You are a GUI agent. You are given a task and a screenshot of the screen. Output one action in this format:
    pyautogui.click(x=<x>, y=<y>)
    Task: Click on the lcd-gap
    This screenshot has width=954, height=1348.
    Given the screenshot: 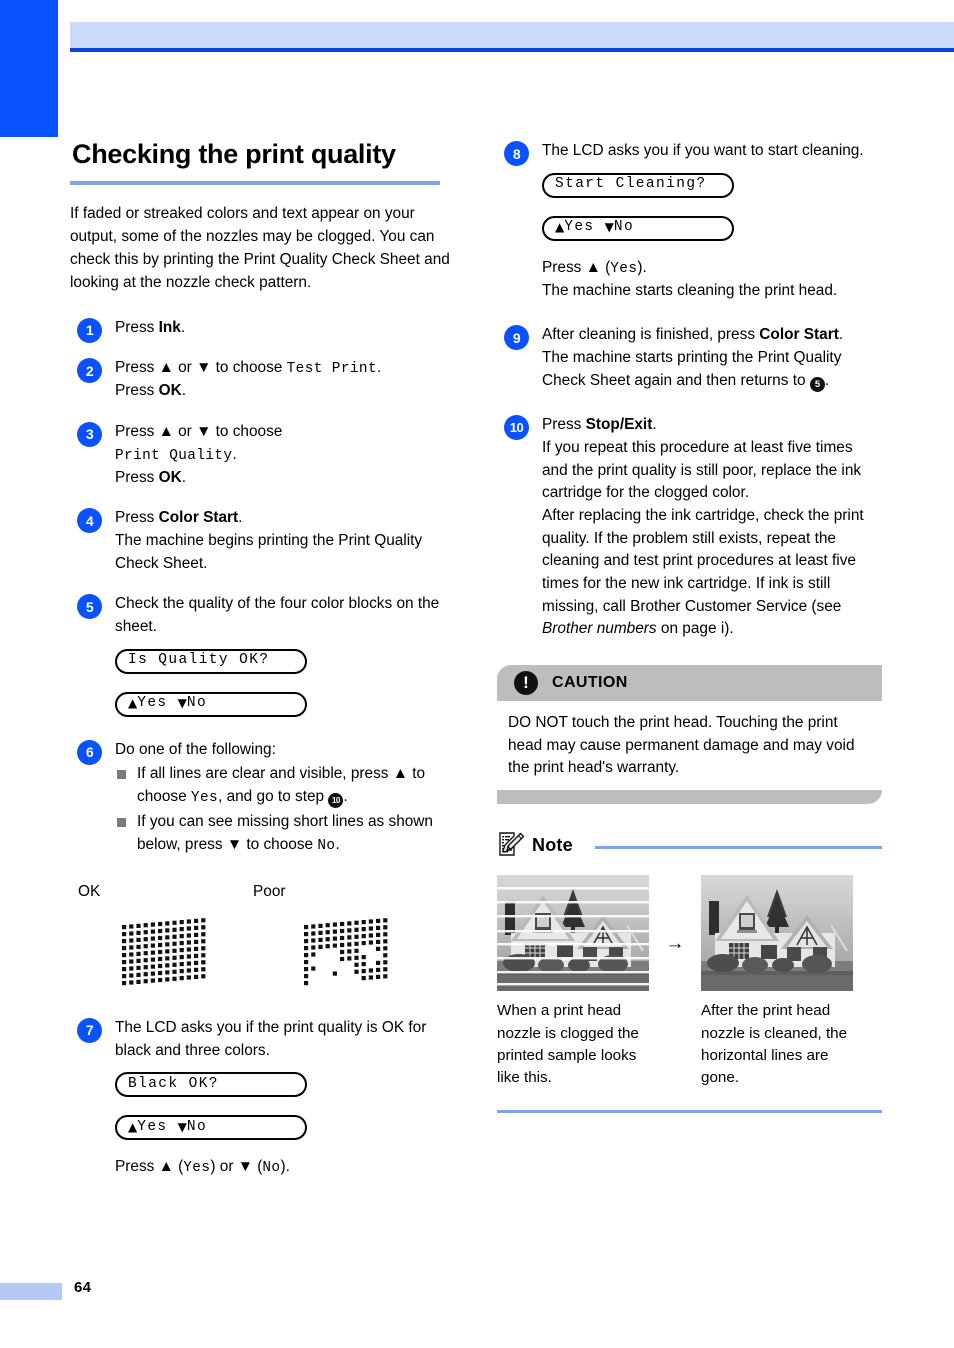 What is the action you would take?
    pyautogui.click(x=600, y=227)
    